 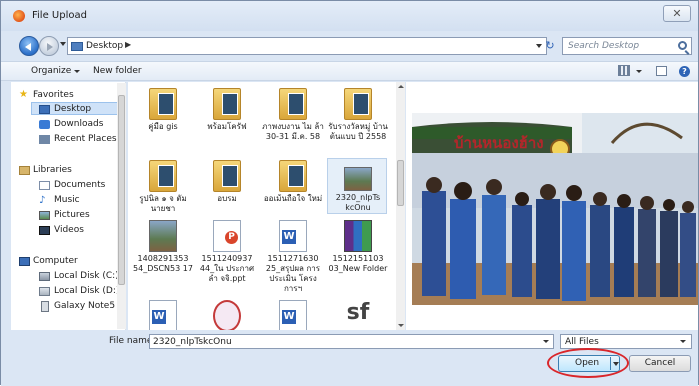 What do you see at coordinates (163, 126) in the screenshot?
I see `file-label: คู่มือ gis` at bounding box center [163, 126].